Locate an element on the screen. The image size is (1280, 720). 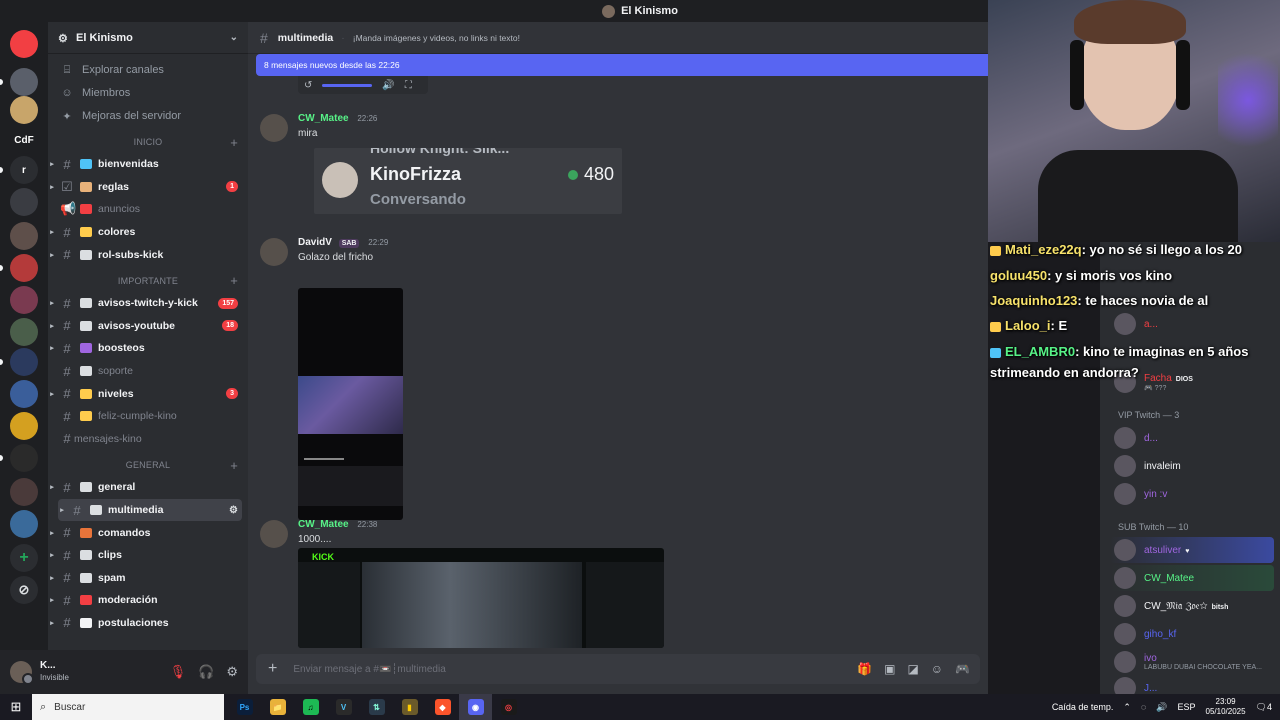
user-info: K... Invisible is located at coordinates (54, 672).